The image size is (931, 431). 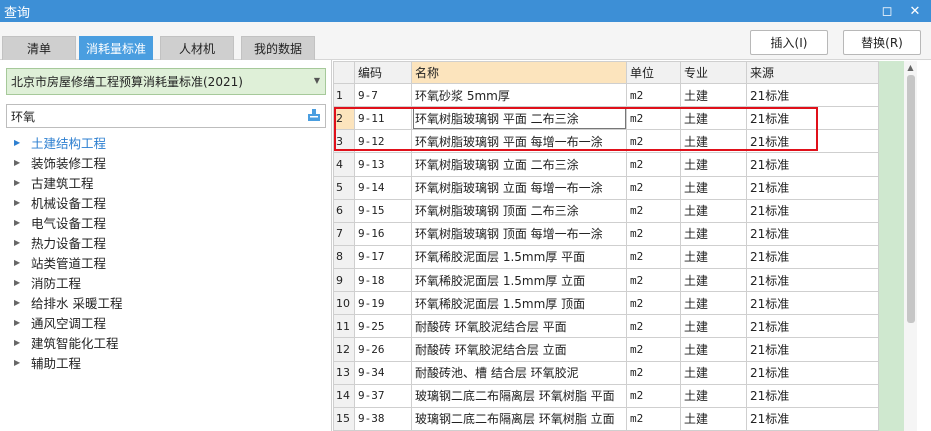 What do you see at coordinates (383, 418) in the screenshot?
I see `cell-code: 9-38` at bounding box center [383, 418].